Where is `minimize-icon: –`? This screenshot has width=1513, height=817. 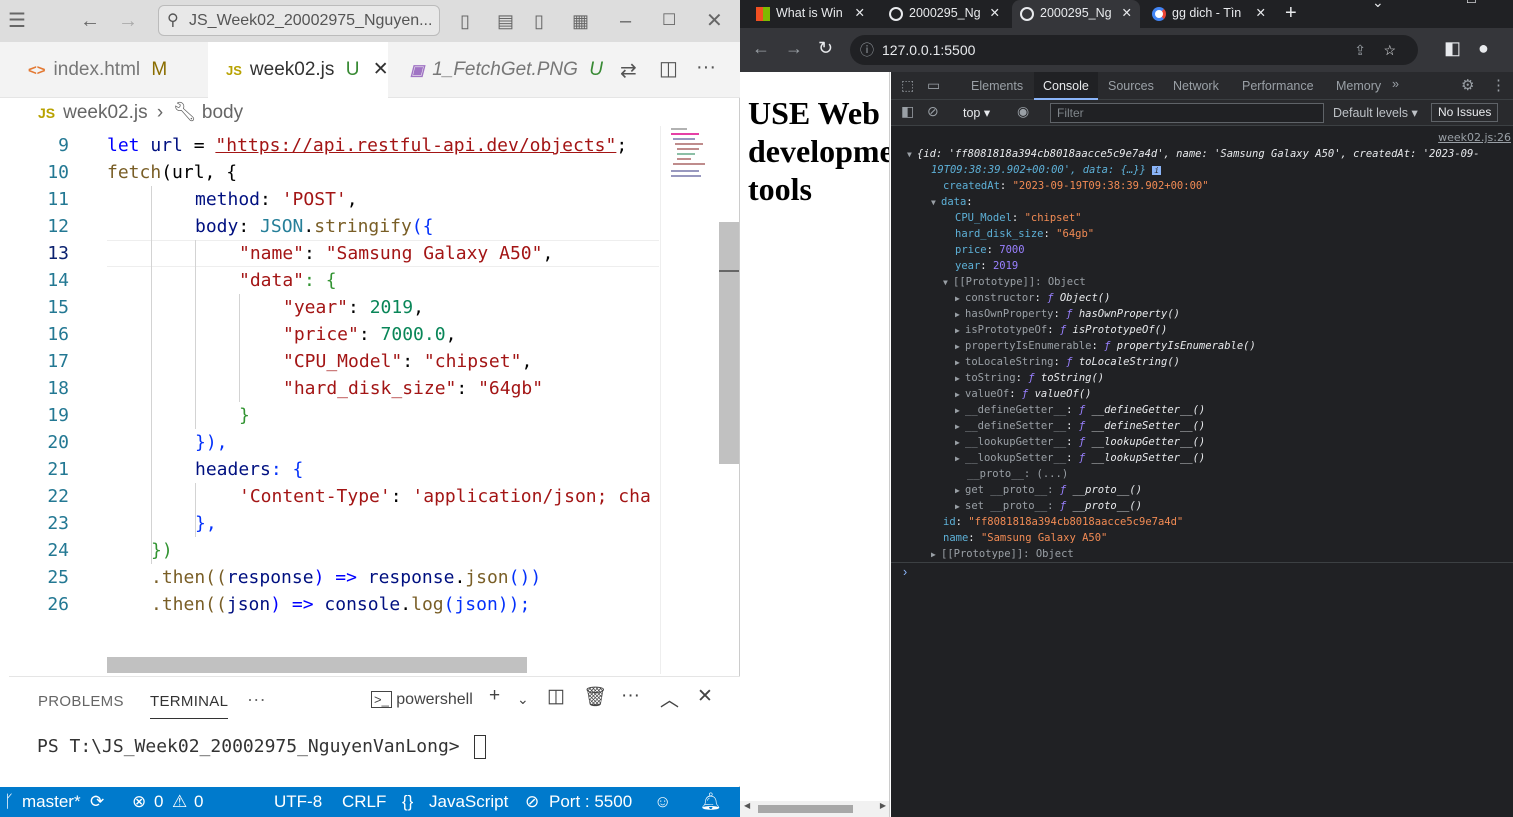
minimize-icon: – is located at coordinates (625, 21).